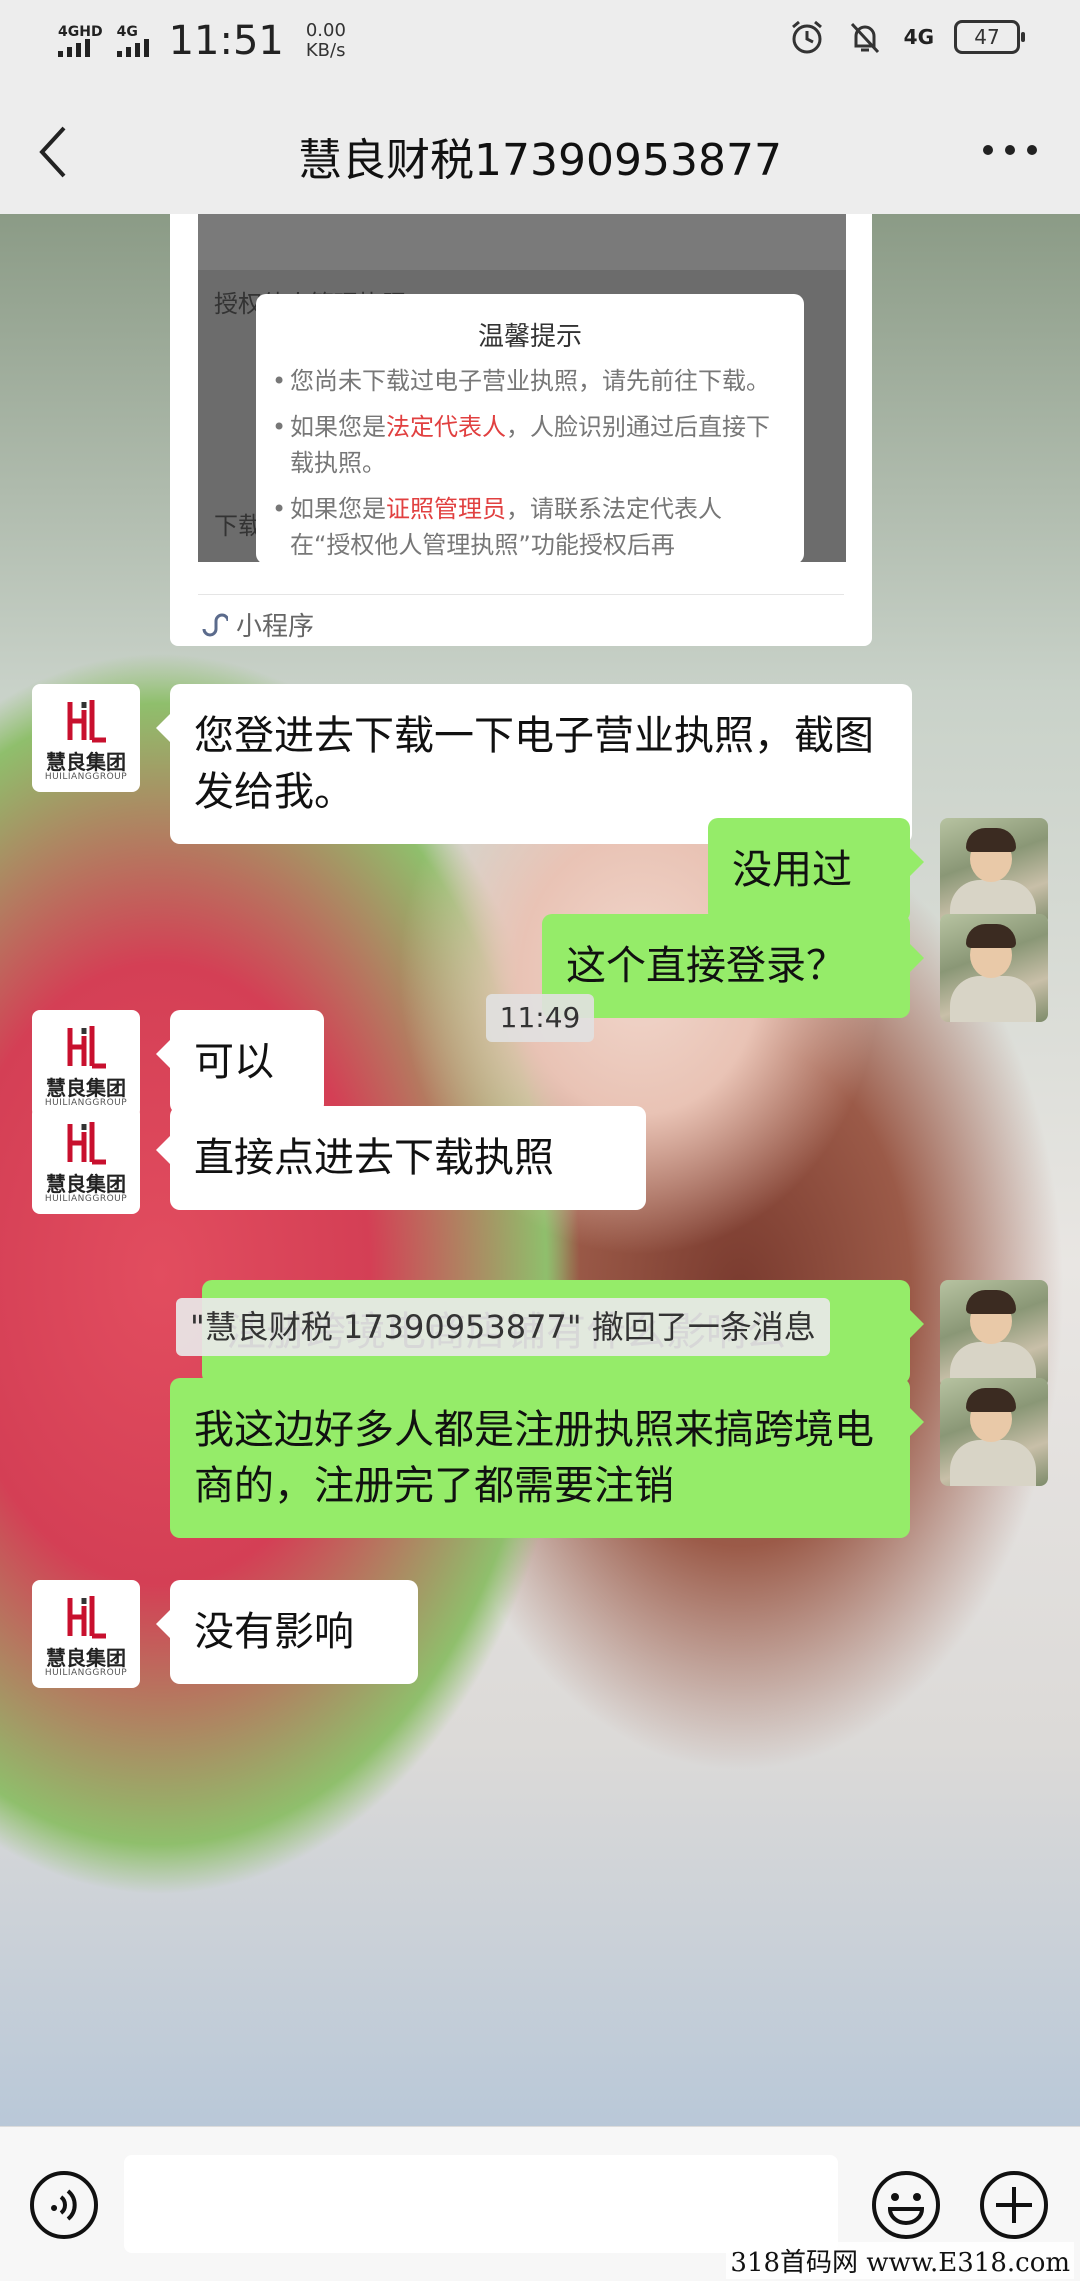 This screenshot has width=1080, height=2281. I want to click on clock: 11:51, so click(226, 41).